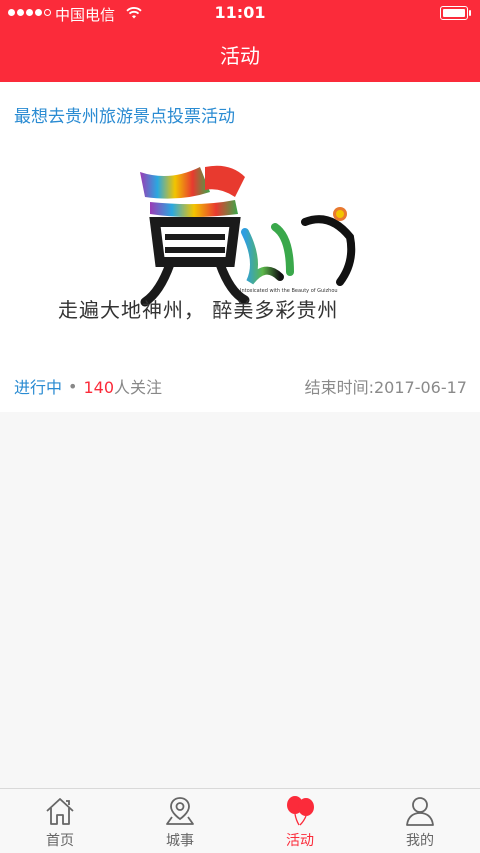 The height and width of the screenshot is (853, 480). I want to click on activity-meta: 进行中 • 140人关注, so click(88, 386).